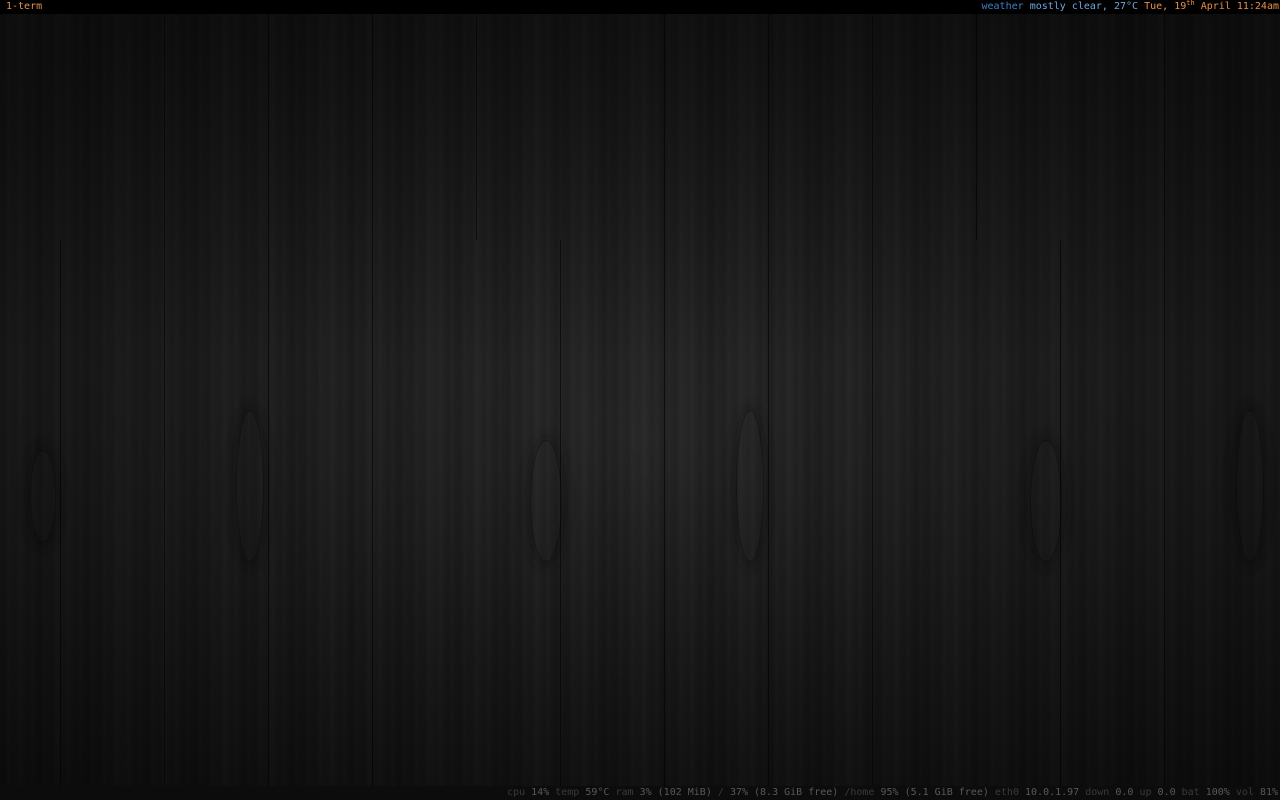  I want to click on battery-label: bat, so click(1190, 792).